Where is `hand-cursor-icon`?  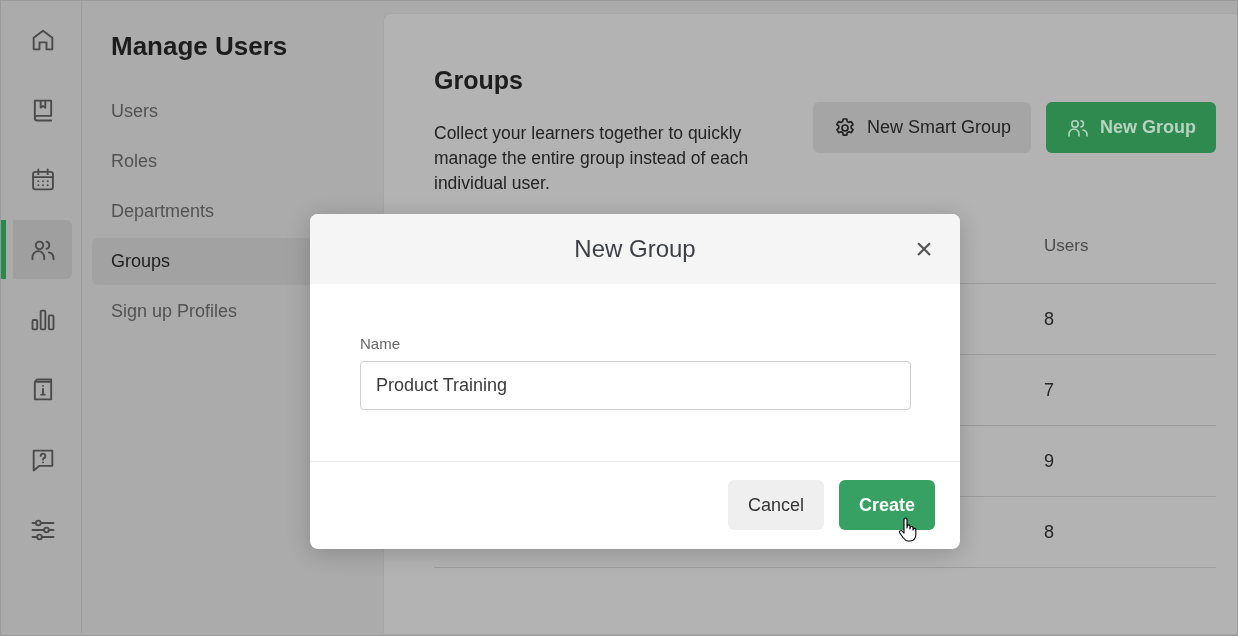 hand-cursor-icon is located at coordinates (908, 530).